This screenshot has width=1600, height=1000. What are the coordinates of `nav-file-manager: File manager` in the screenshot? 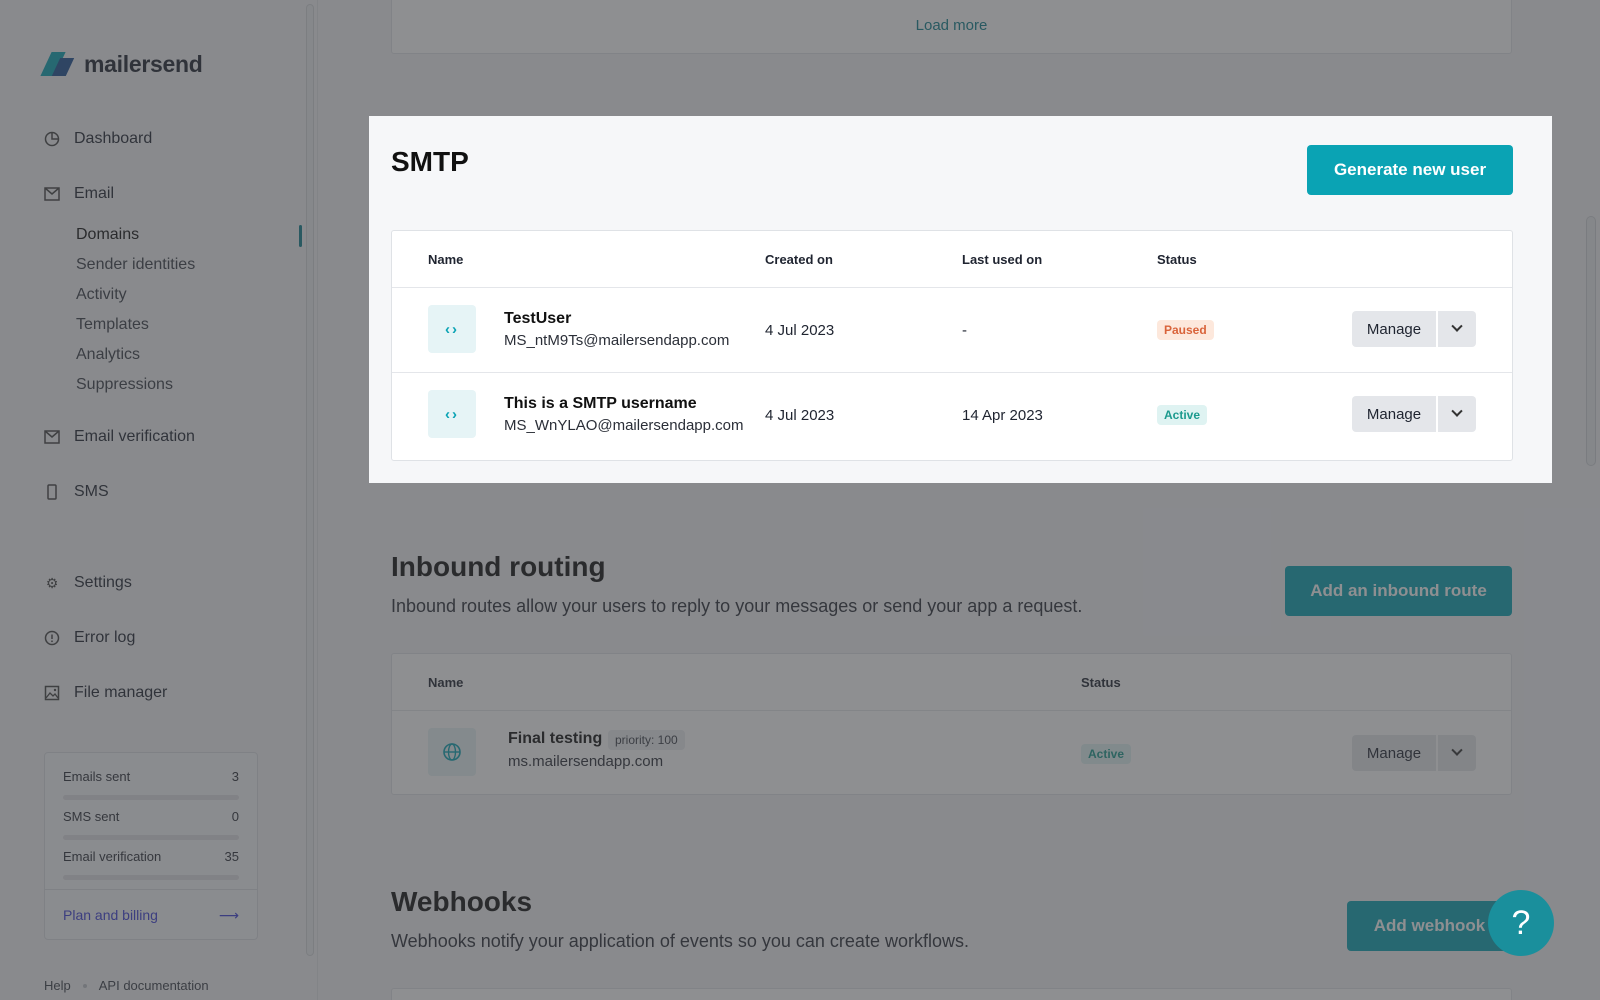 It's located at (105, 693).